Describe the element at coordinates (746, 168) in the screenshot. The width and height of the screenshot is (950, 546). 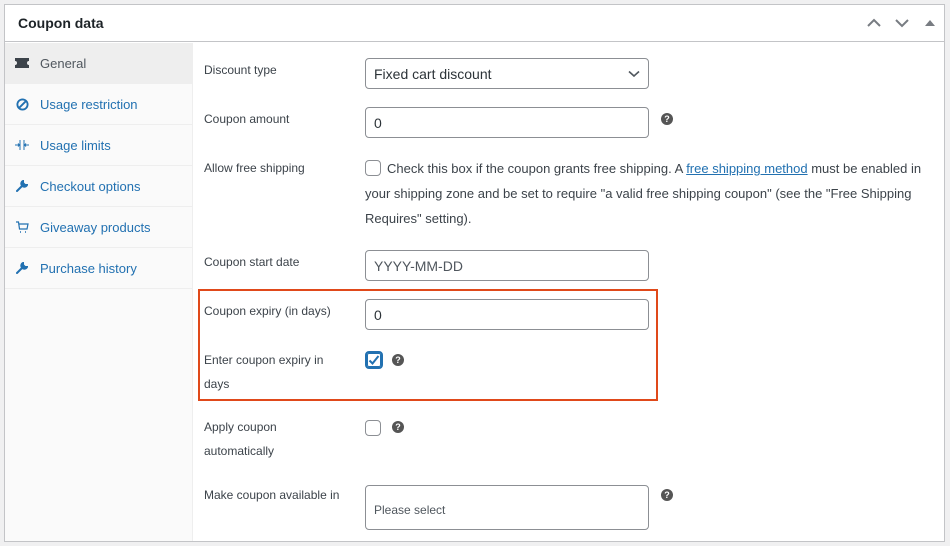
I see `free-shipping-method-link: free shipping method` at that location.